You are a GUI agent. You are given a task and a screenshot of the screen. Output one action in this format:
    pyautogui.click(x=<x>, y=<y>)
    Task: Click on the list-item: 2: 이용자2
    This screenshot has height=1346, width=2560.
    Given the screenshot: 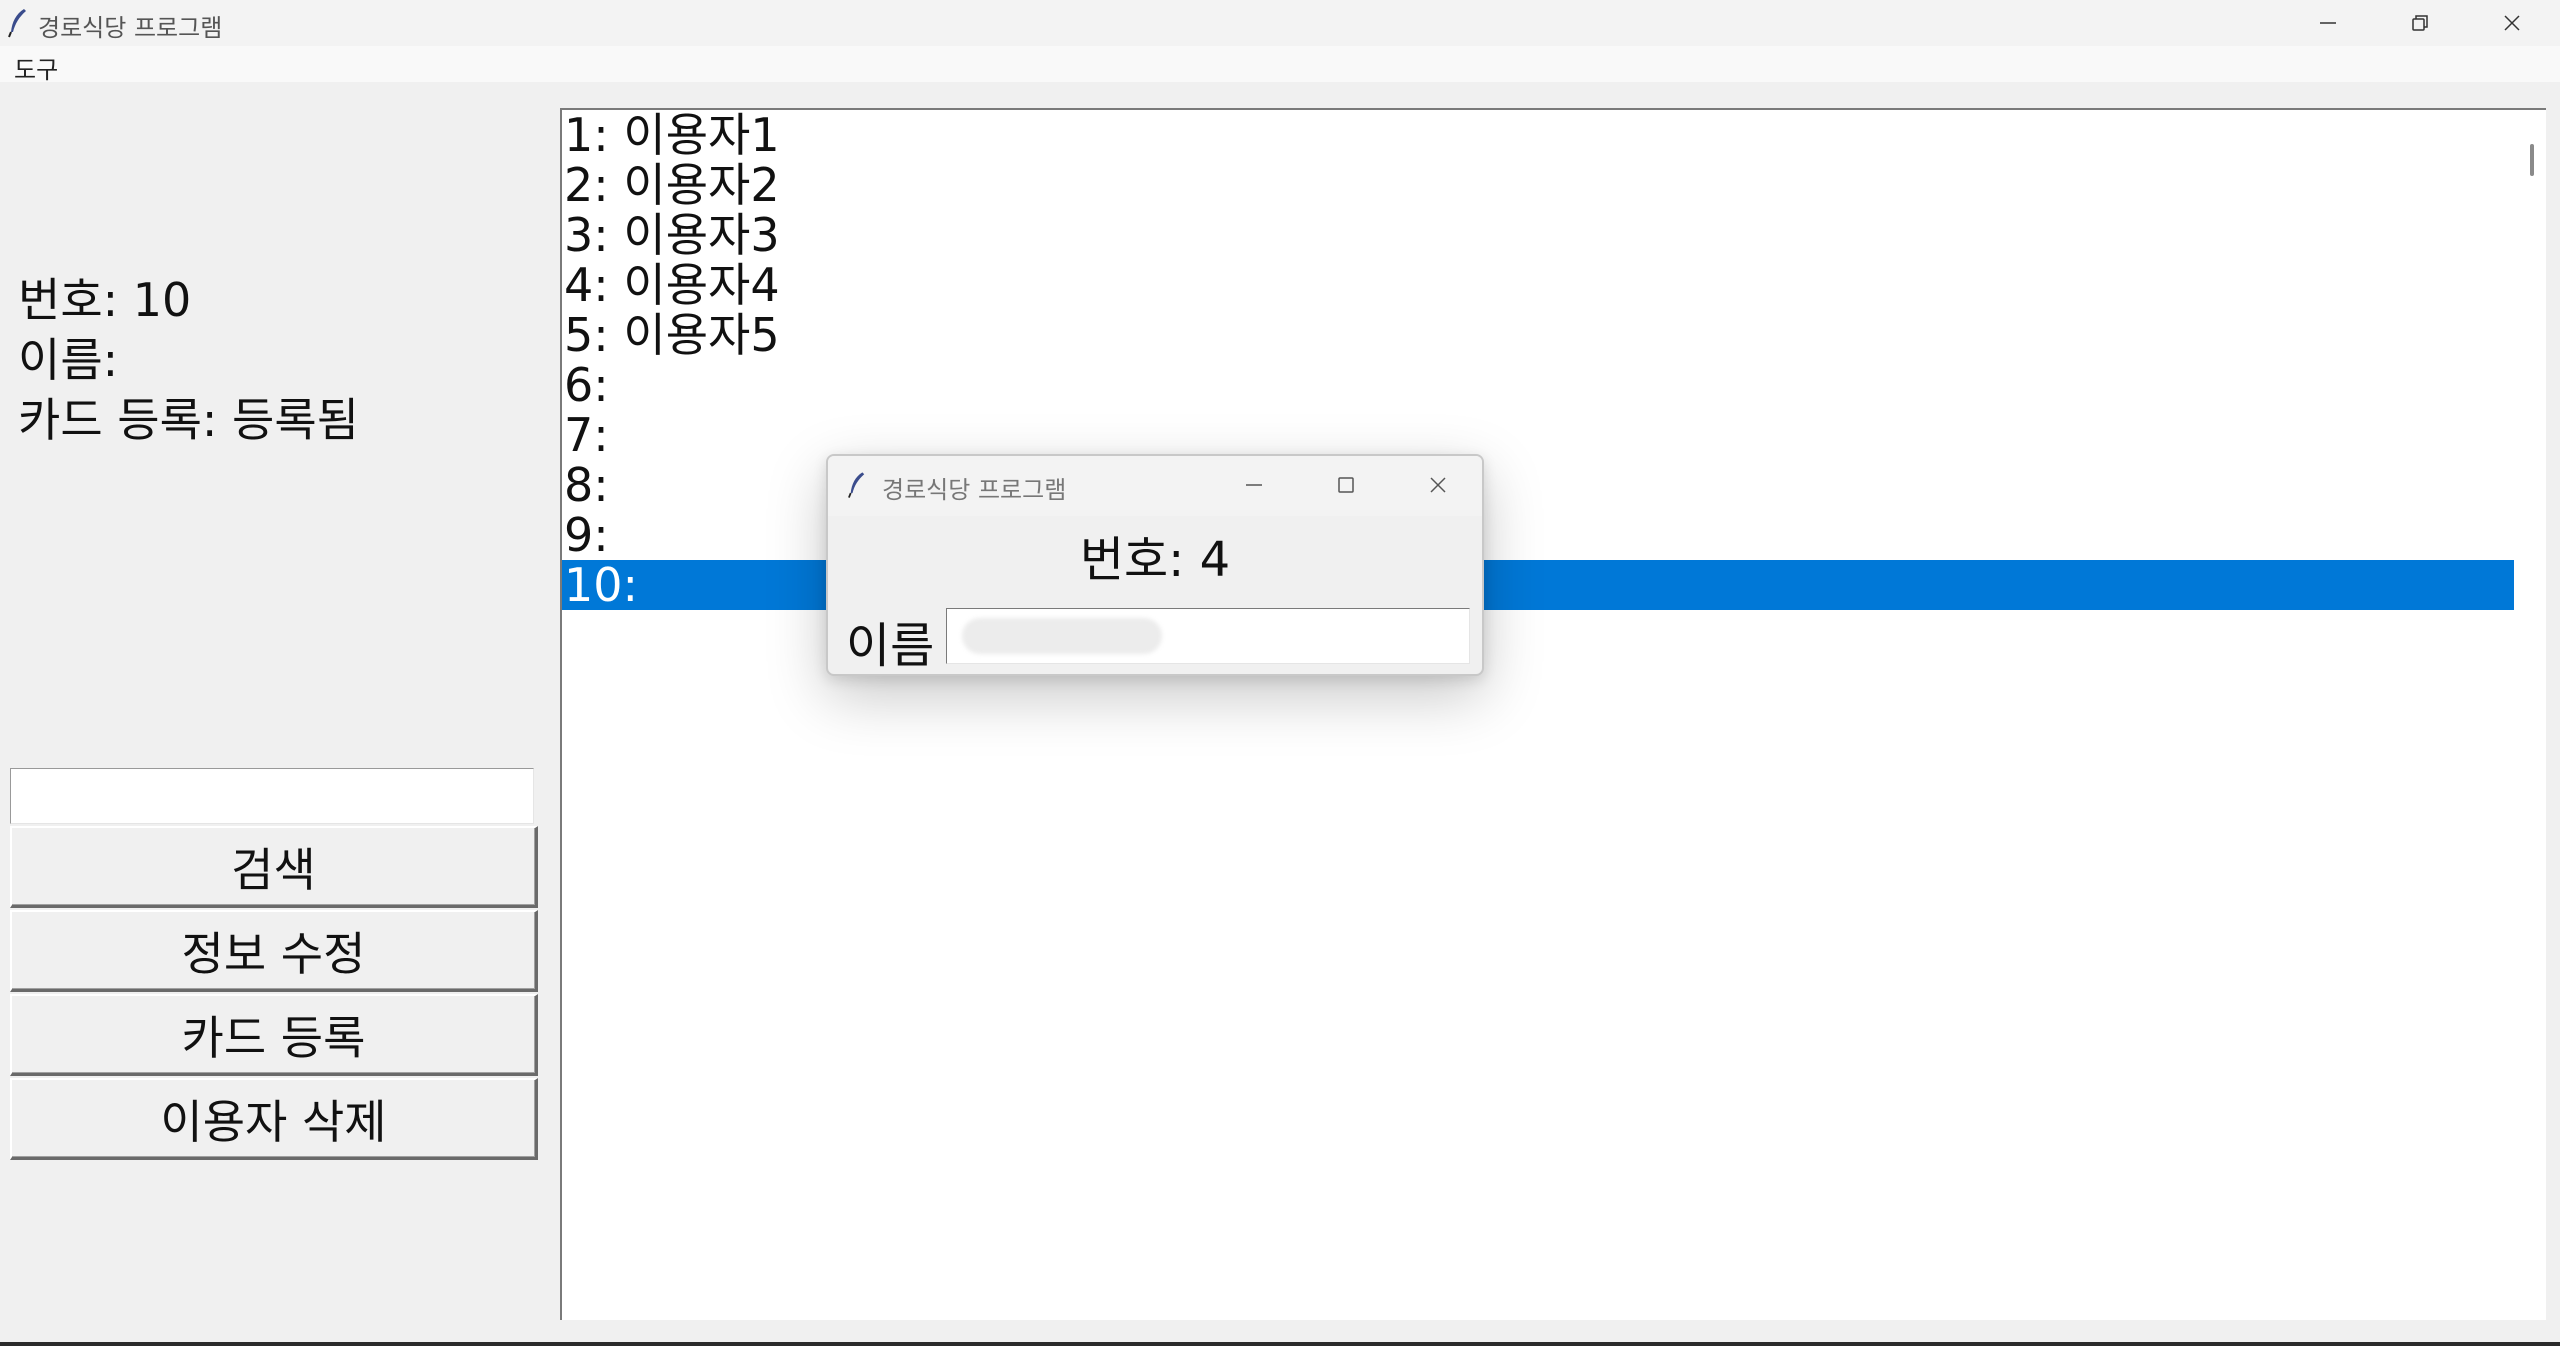 What is the action you would take?
    pyautogui.click(x=1538, y=185)
    